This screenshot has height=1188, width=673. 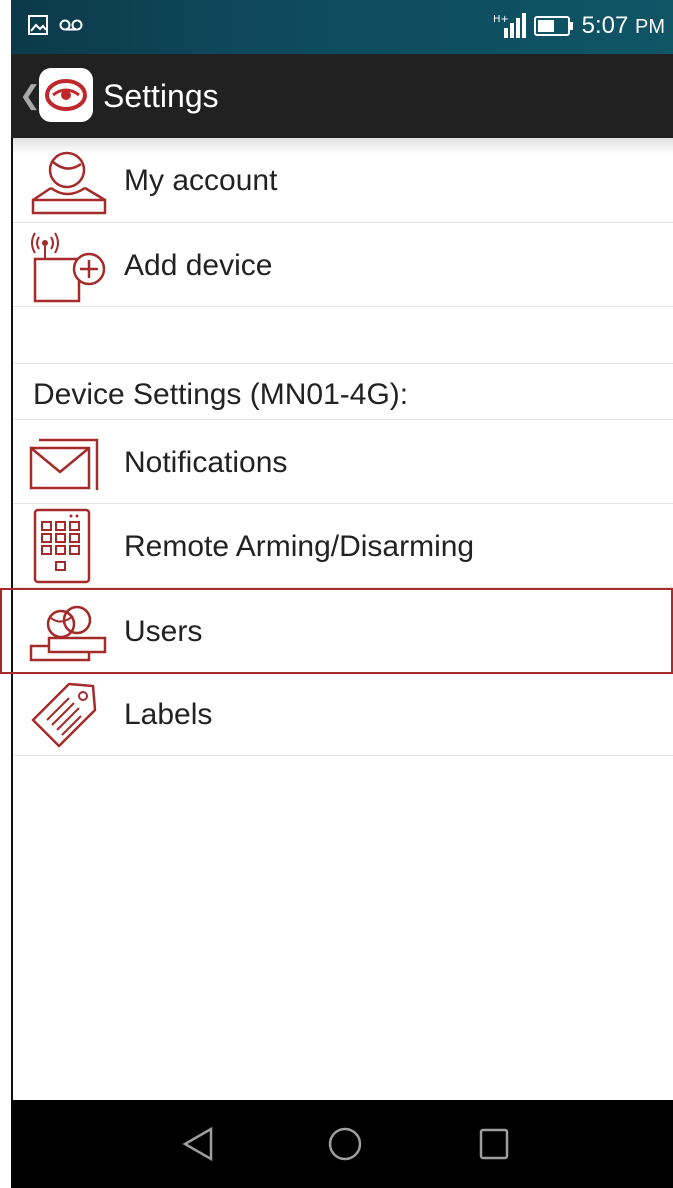 I want to click on device-settings-header: Device Settings (MN01-4G):, so click(x=343, y=392).